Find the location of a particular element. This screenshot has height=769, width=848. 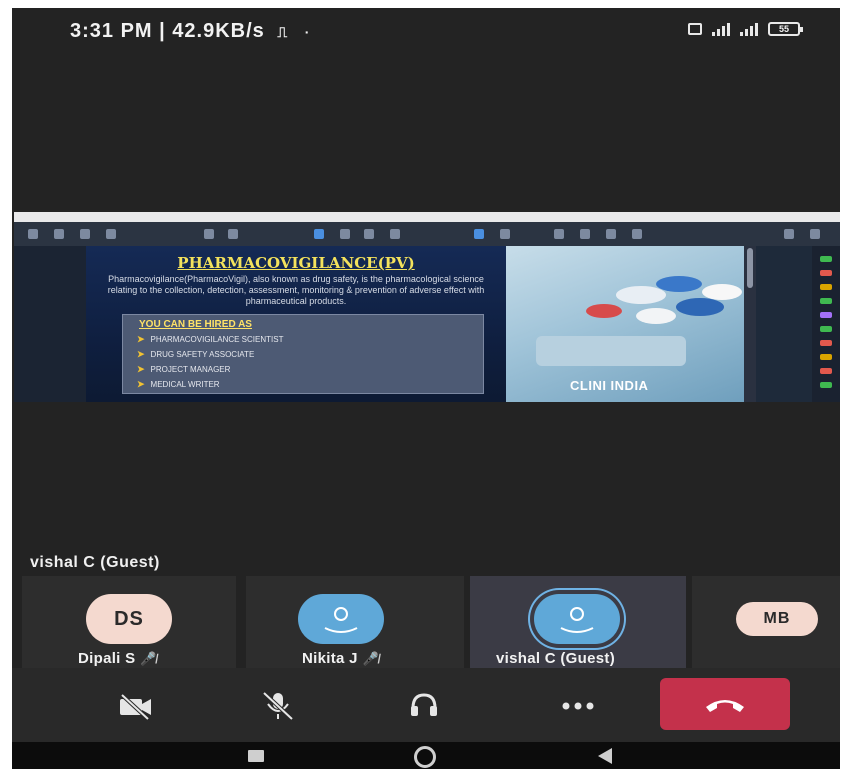

camera-toggle-button is located at coordinates (136, 706).